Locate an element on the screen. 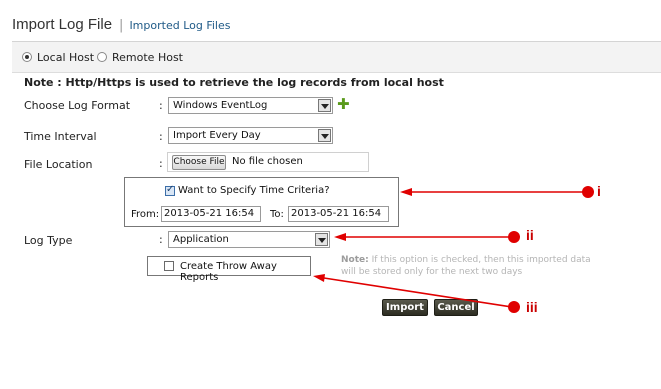 The image size is (661, 389). arrow-i-dot is located at coordinates (588, 192).